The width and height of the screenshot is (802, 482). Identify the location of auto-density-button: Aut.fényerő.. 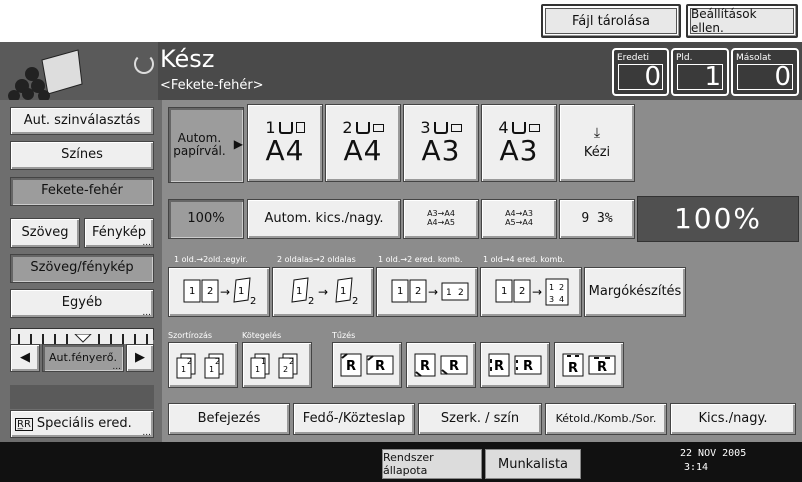
(83, 358).